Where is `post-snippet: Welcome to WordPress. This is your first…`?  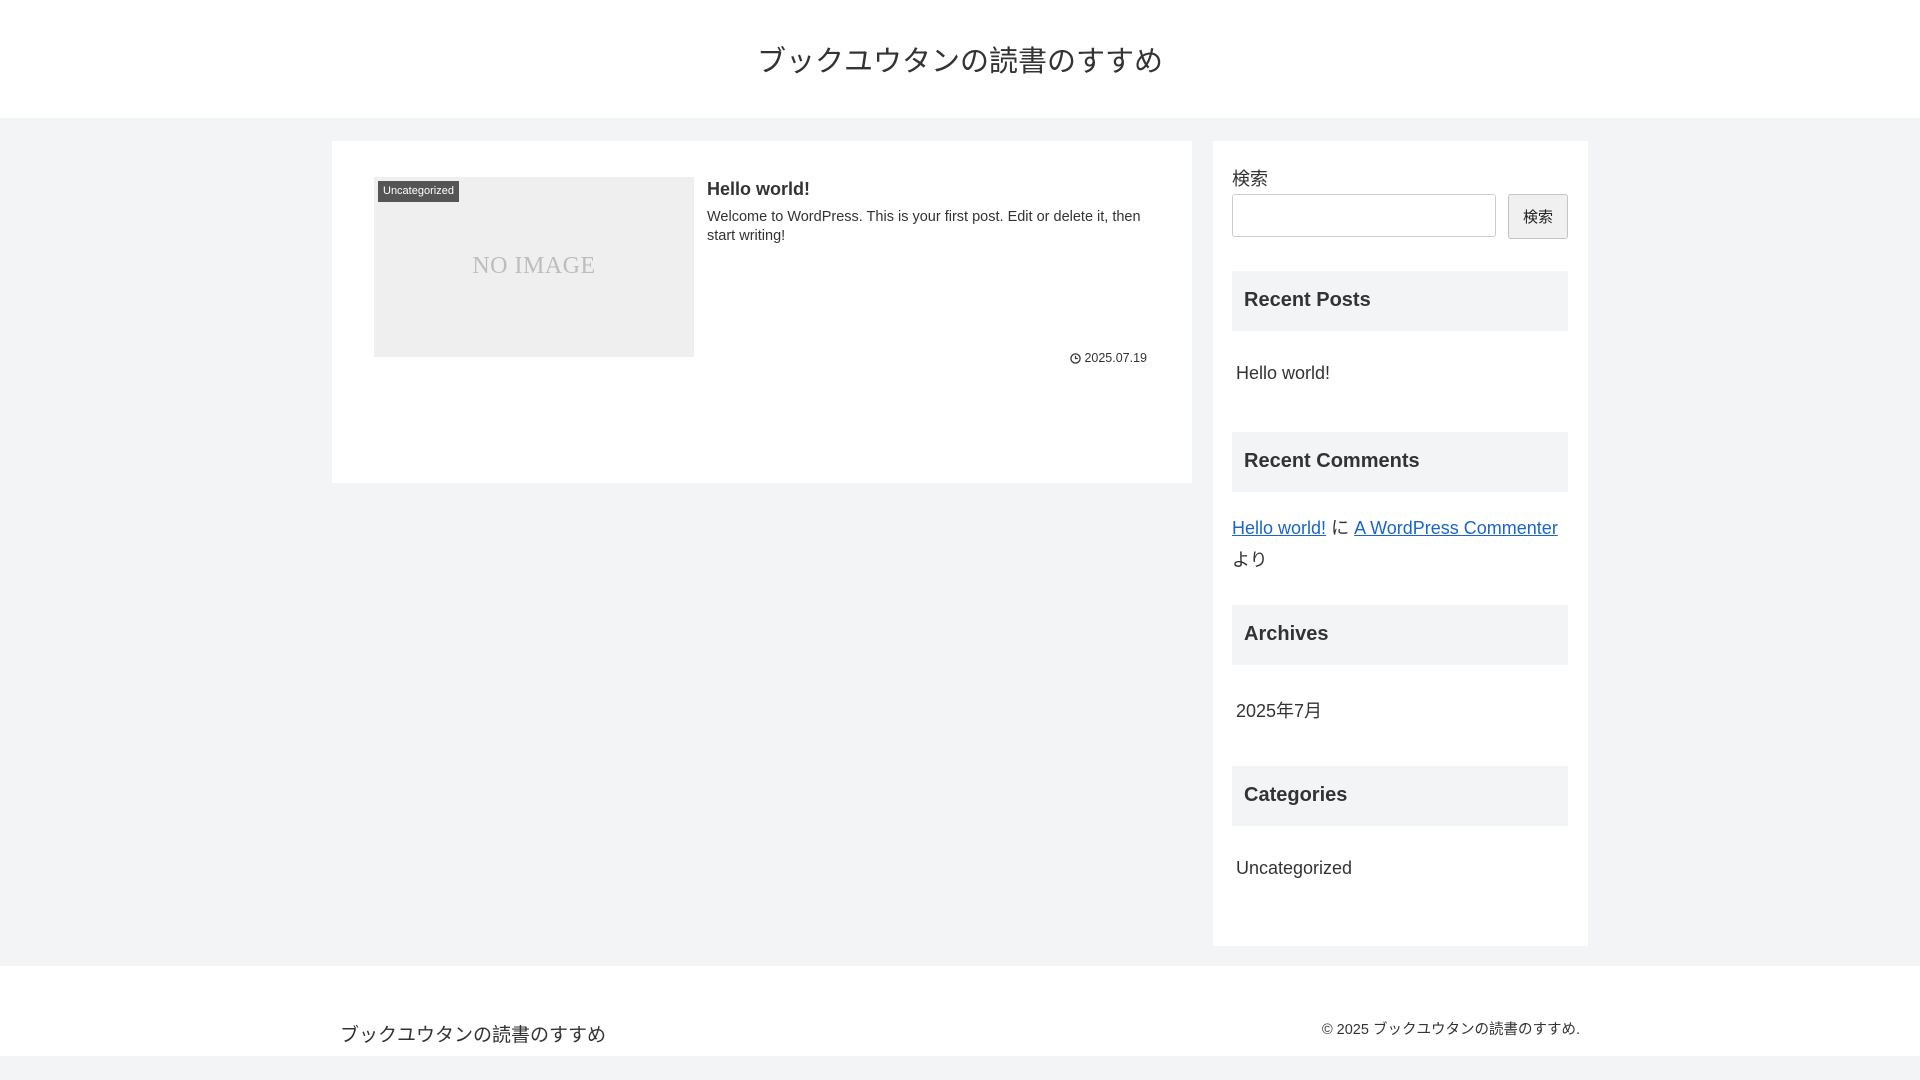 post-snippet: Welcome to WordPress. This is your first… is located at coordinates (924, 226).